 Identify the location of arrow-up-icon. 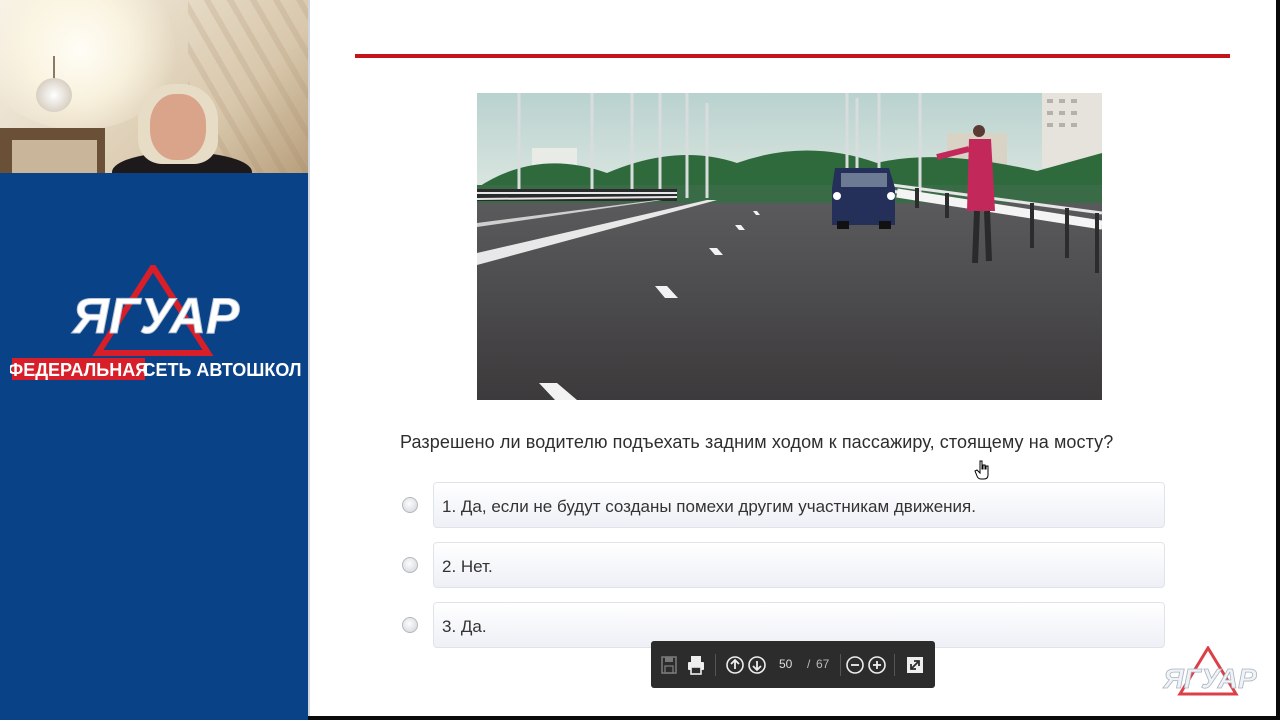
(735, 665).